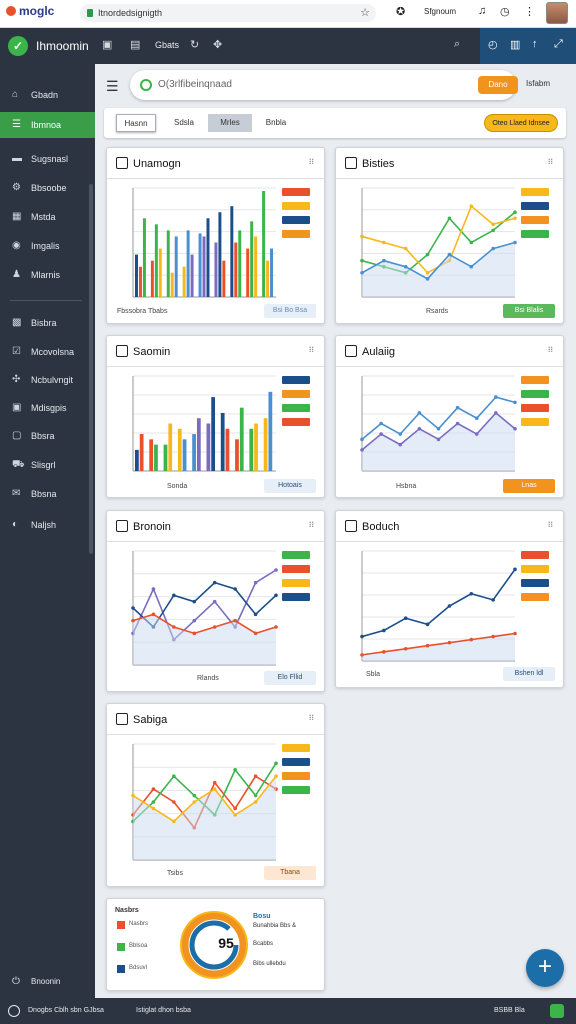 This screenshot has width=576, height=1024. What do you see at coordinates (230, 123) in the screenshot?
I see `tab-2: Mrles` at bounding box center [230, 123].